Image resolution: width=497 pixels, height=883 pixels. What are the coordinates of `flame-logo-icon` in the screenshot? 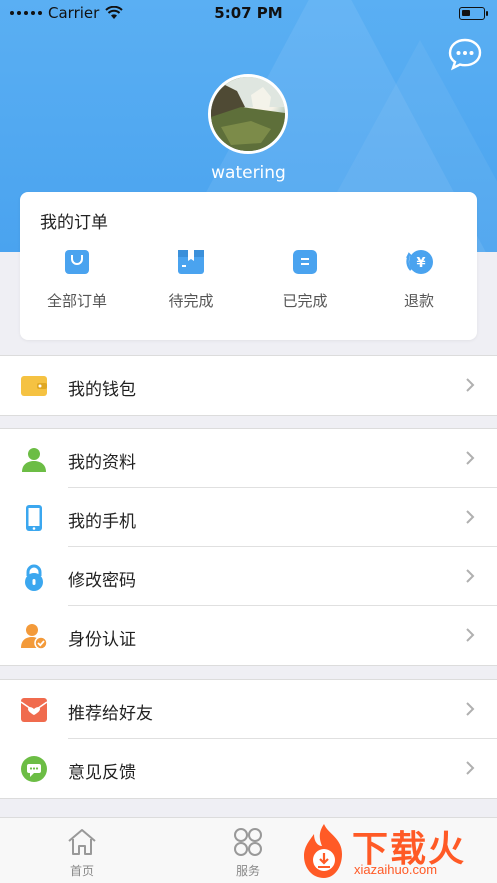 It's located at (323, 851).